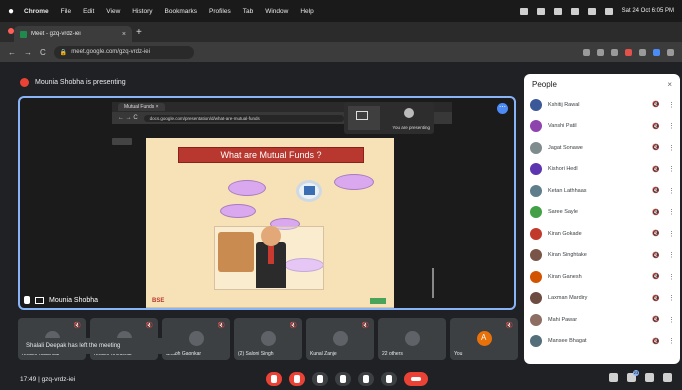 Image resolution: width=682 pixels, height=390 pixels. Describe the element at coordinates (669, 84) in the screenshot. I see `close-icon: ×` at that location.